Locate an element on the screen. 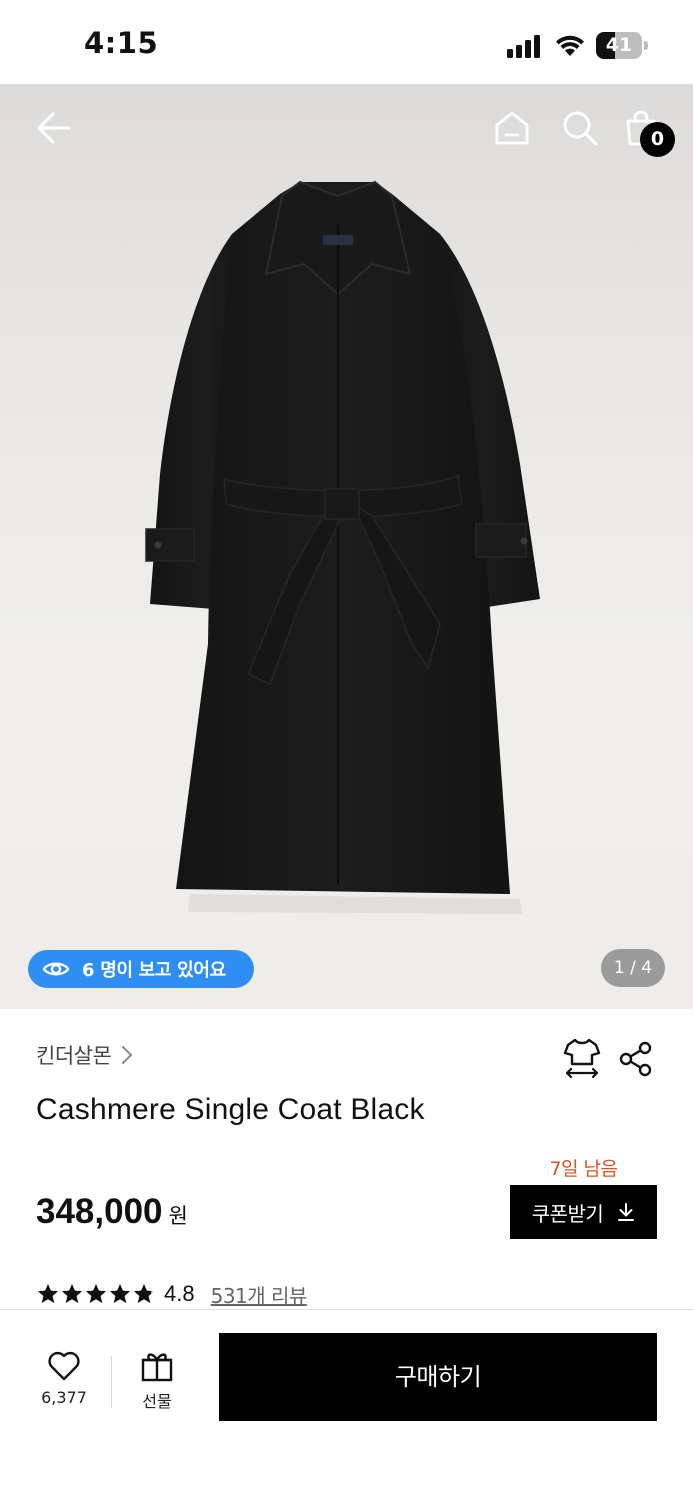  rating-row: 4.8 531개 리뷰 is located at coordinates (171, 1294).